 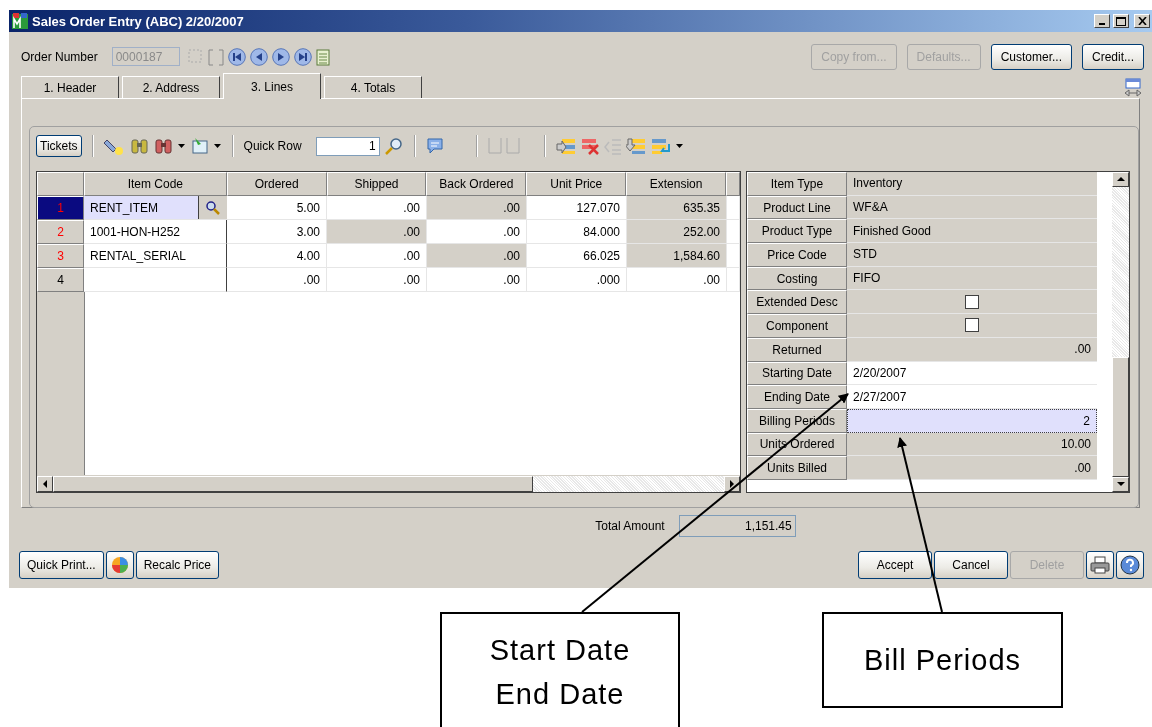 What do you see at coordinates (797, 326) in the screenshot?
I see `property-label: Component` at bounding box center [797, 326].